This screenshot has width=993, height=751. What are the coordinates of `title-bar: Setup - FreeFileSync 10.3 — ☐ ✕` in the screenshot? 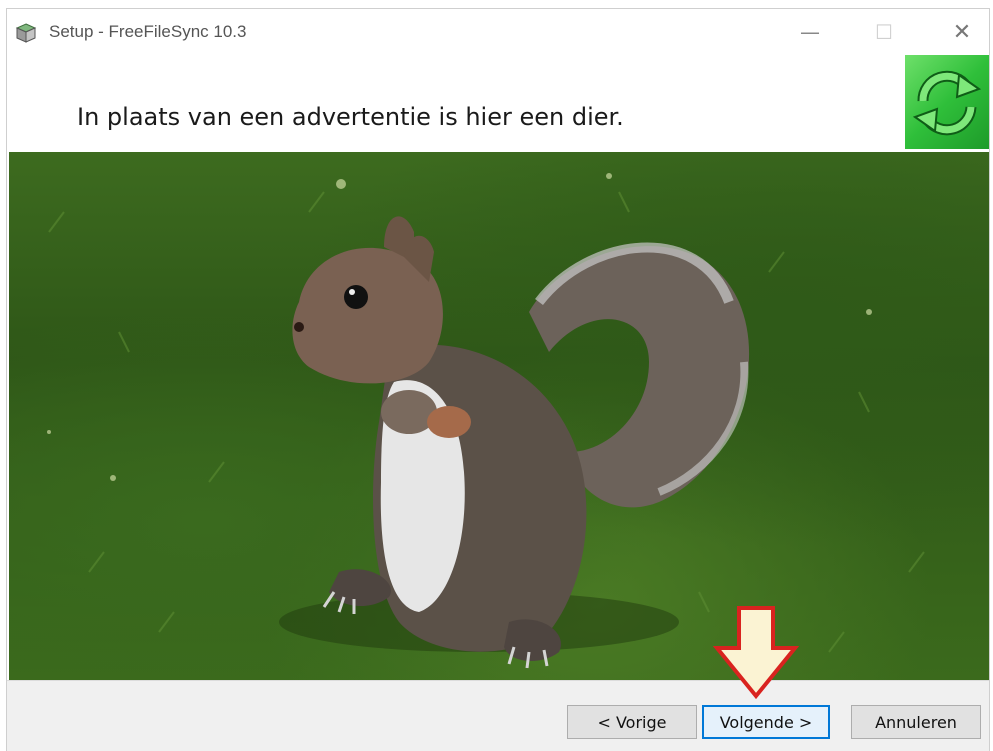 It's located at (498, 31).